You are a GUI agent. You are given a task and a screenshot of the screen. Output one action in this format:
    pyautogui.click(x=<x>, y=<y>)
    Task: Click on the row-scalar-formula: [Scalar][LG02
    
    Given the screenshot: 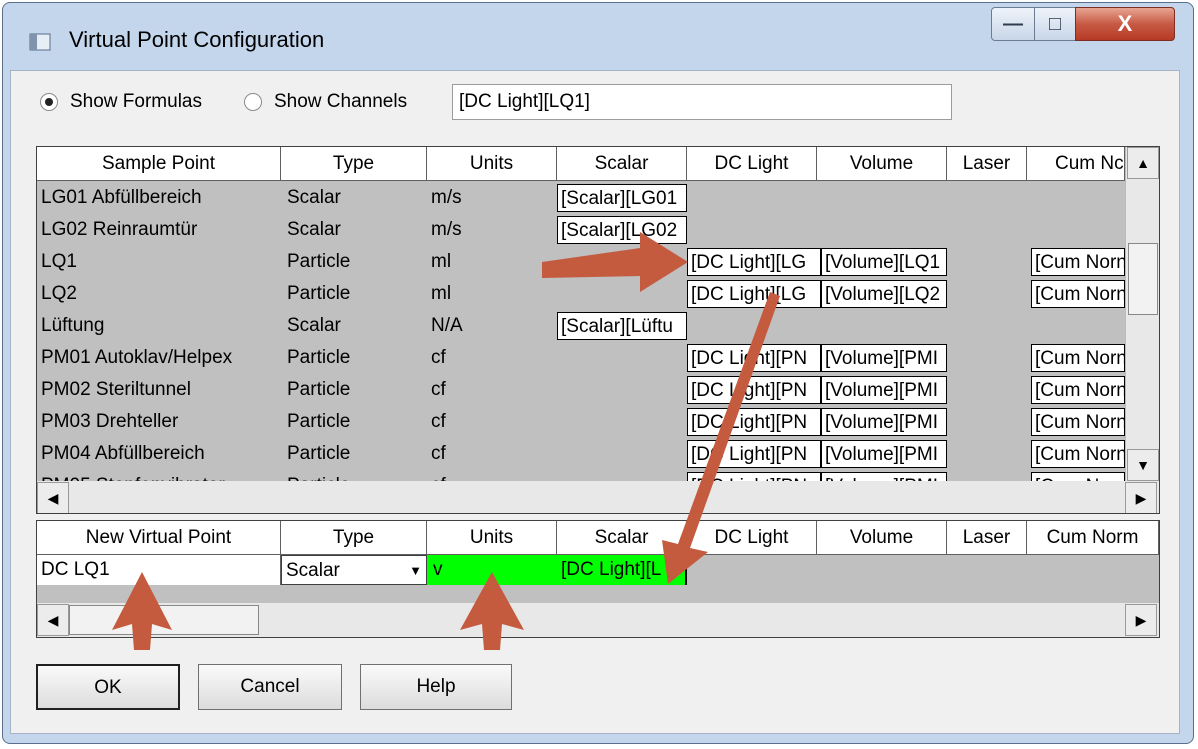 What is the action you would take?
    pyautogui.click(x=622, y=230)
    